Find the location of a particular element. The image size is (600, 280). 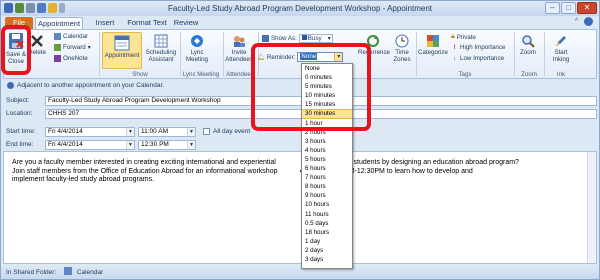

calendar-folder-icon is located at coordinates (68, 271).